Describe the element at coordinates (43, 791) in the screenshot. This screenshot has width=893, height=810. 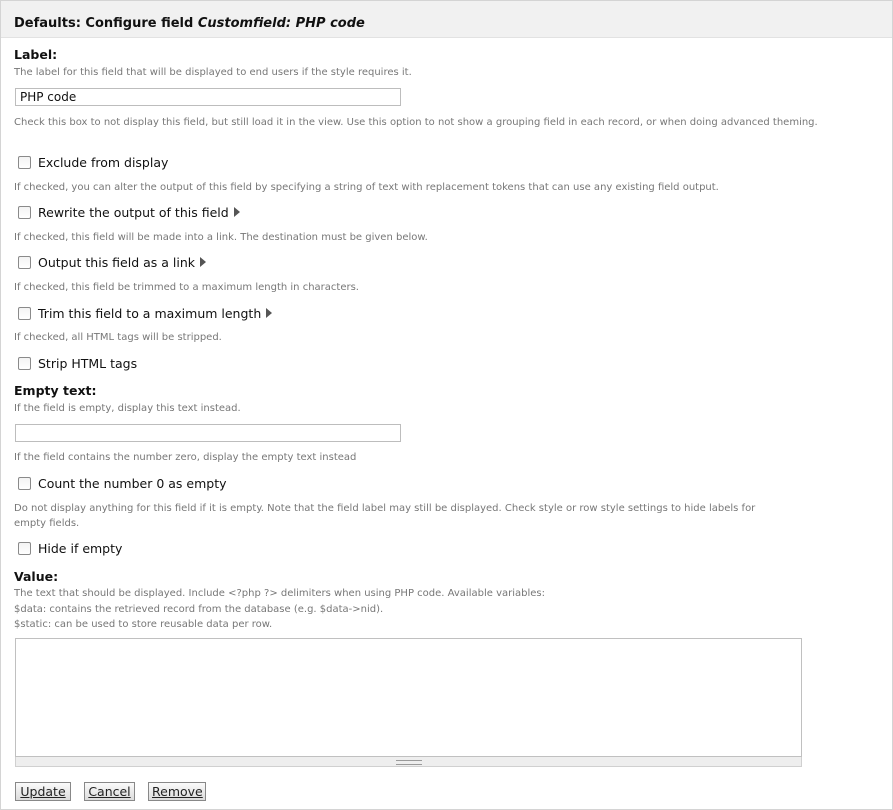
I see `update-button: Update` at that location.